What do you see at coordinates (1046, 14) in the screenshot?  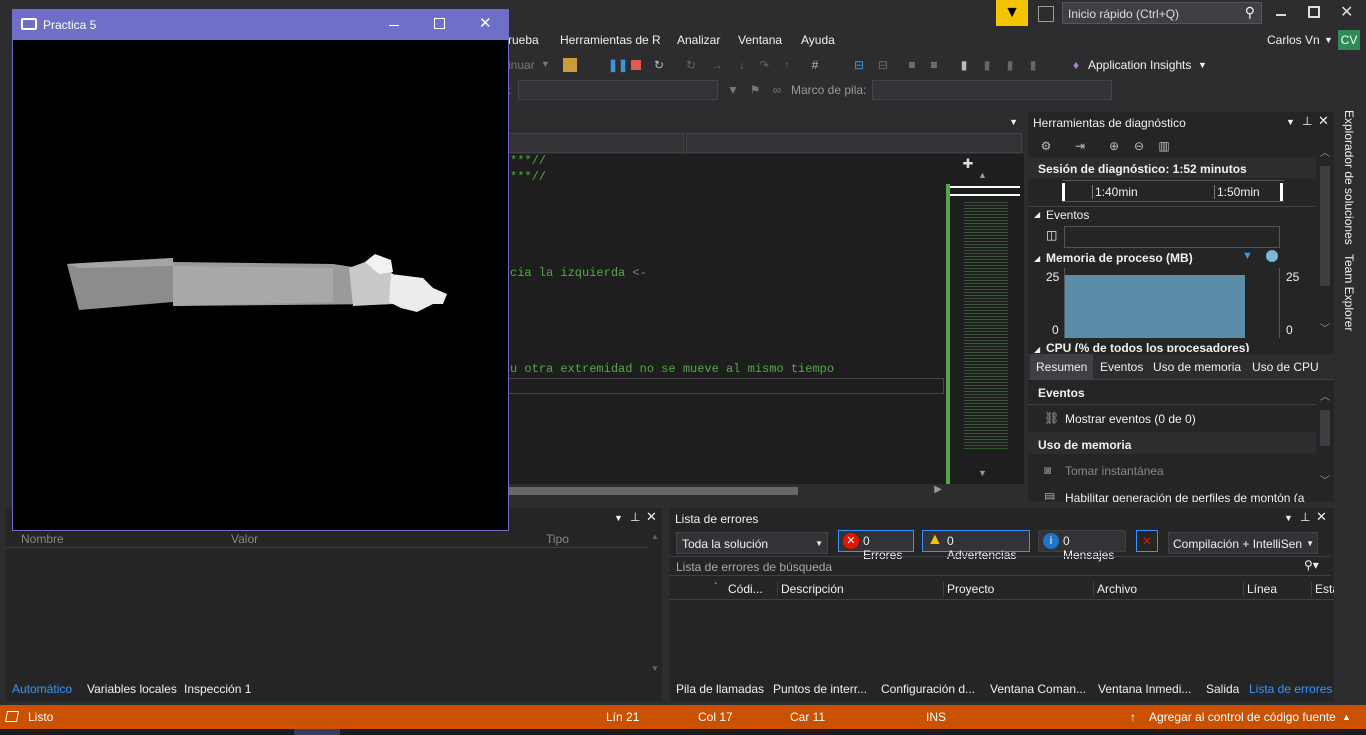 I see `feedback-icon` at bounding box center [1046, 14].